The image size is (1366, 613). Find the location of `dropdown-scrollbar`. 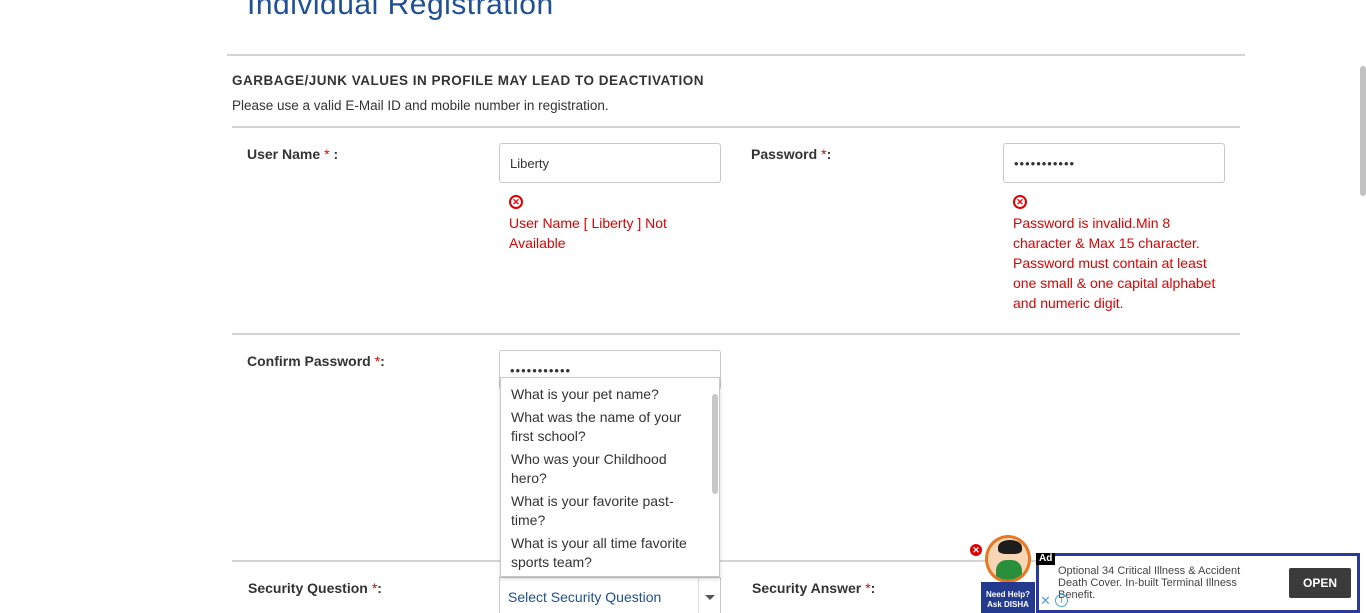

dropdown-scrollbar is located at coordinates (715, 444).